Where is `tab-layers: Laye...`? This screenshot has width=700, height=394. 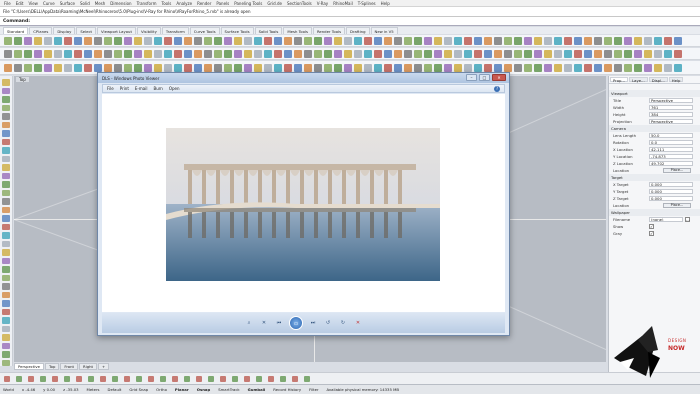 tab-layers: Laye... is located at coordinates (638, 80).